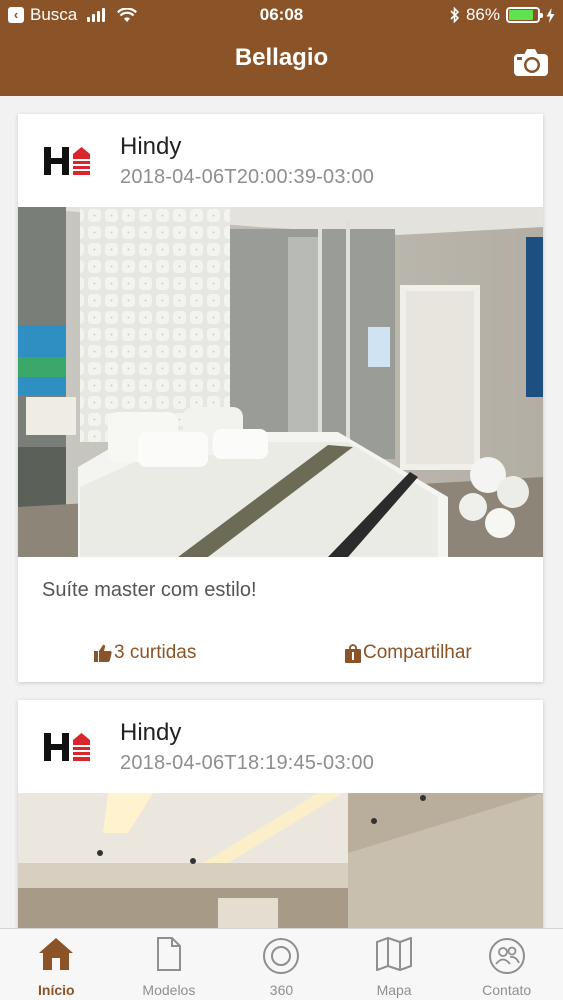  Describe the element at coordinates (281, 16) in the screenshot. I see `status-bar: ‹ Busca 06:08 86%` at that location.